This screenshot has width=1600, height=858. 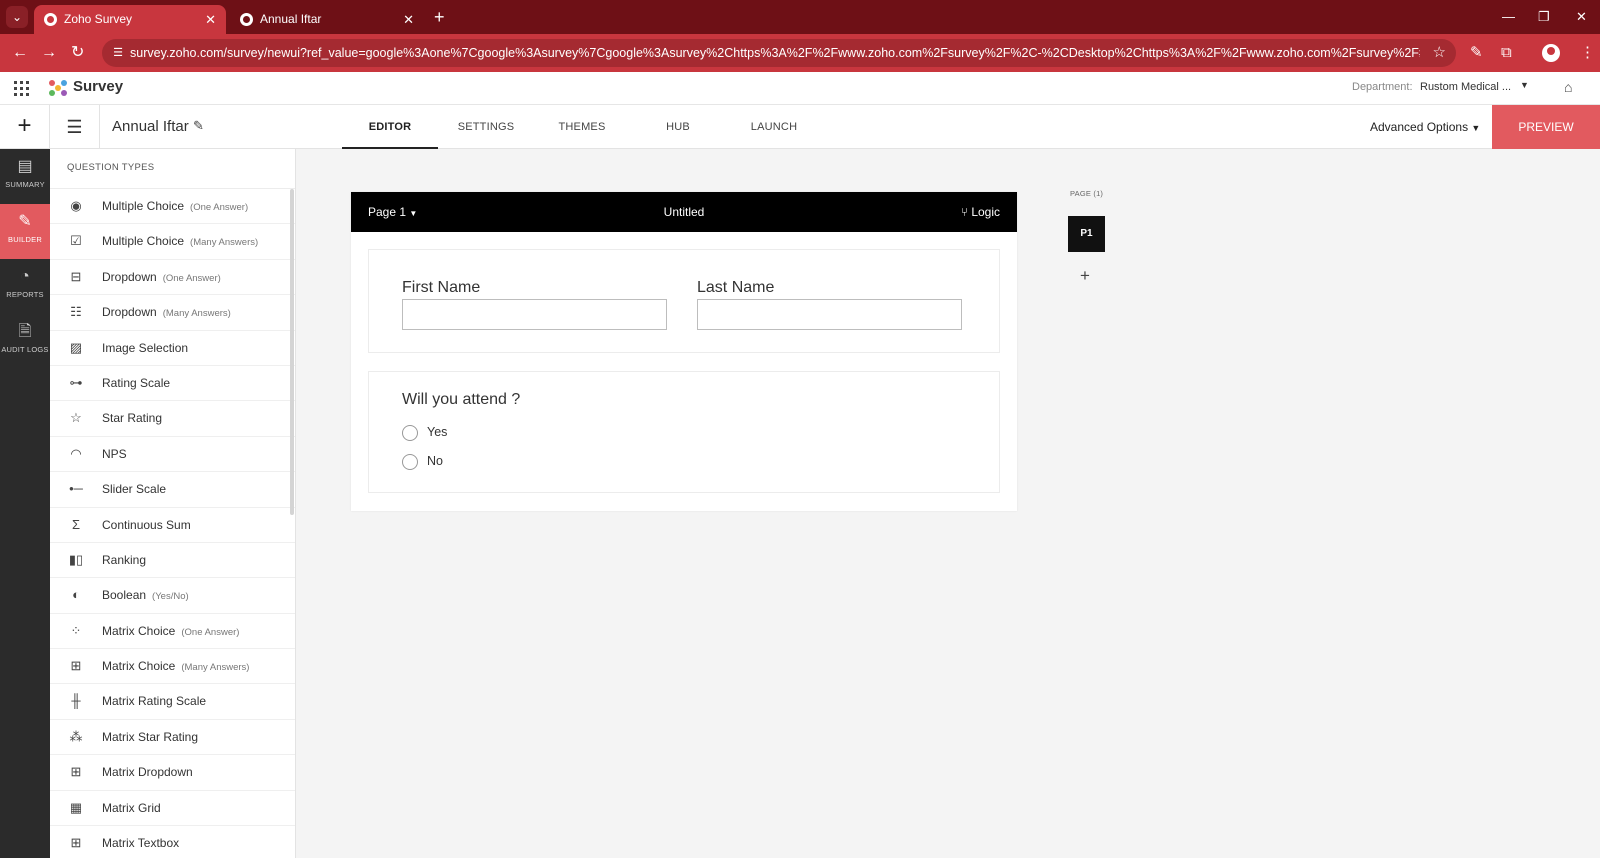 I want to click on browser-tab-annual-iftar: Annual Iftar ✕, so click(x=327, y=19).